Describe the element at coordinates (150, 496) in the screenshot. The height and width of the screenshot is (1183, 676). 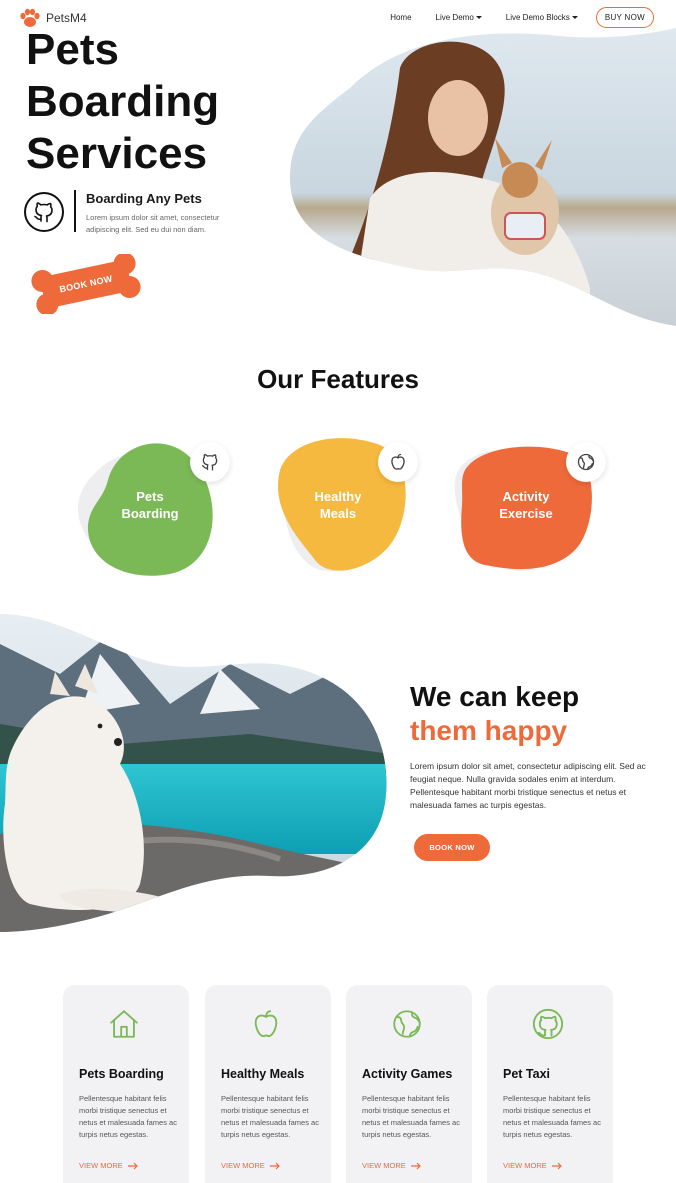
I see `feature-label-line: Pets` at that location.